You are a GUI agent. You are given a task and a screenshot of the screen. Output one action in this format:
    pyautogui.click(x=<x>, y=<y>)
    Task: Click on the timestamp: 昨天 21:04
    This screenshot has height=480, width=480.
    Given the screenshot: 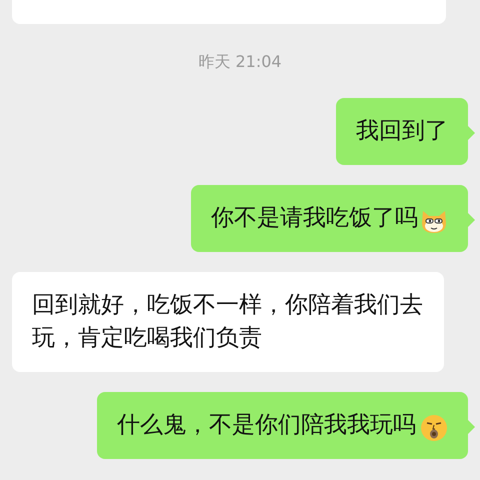 What is the action you would take?
    pyautogui.click(x=240, y=62)
    